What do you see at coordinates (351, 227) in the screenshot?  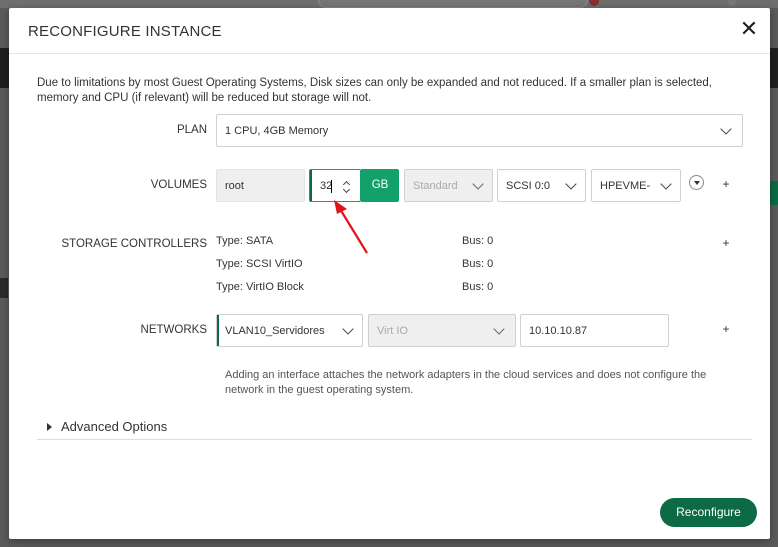 I see `annotation-arrow-icon` at bounding box center [351, 227].